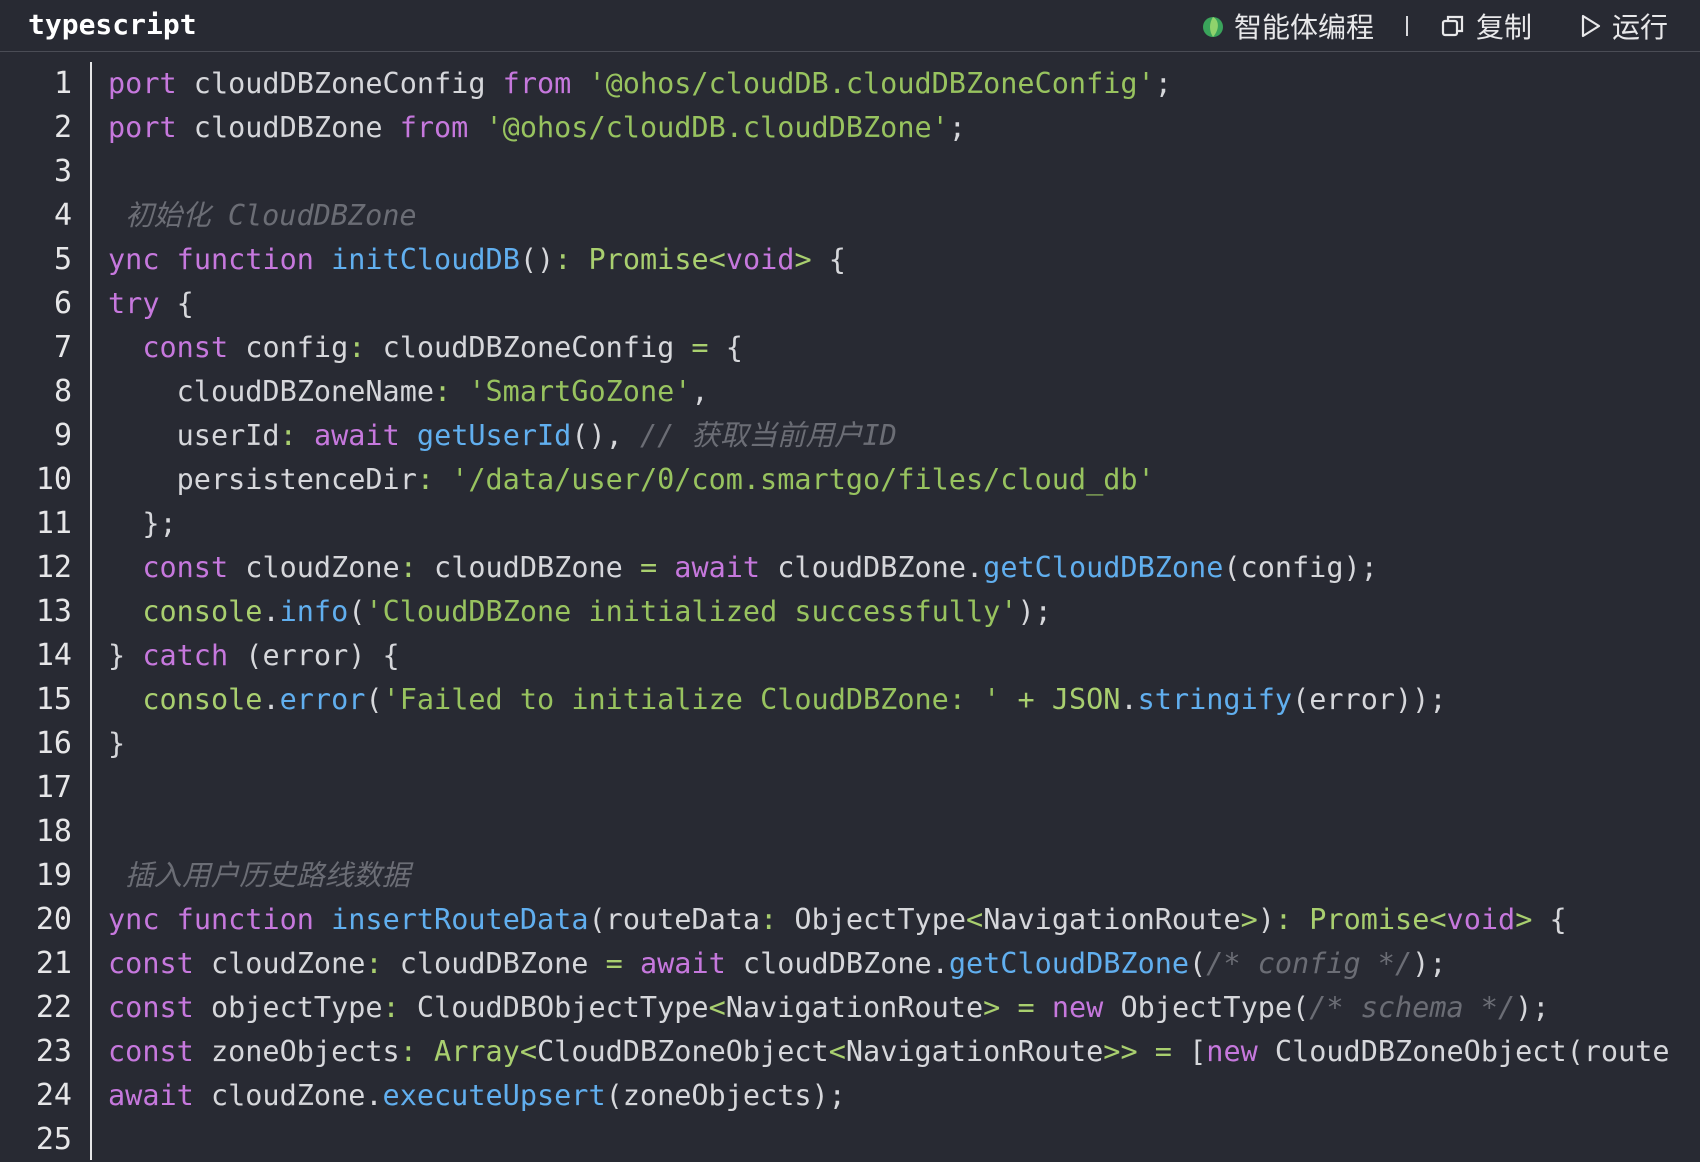  I want to click on code-token: new, so click(1232, 1051).